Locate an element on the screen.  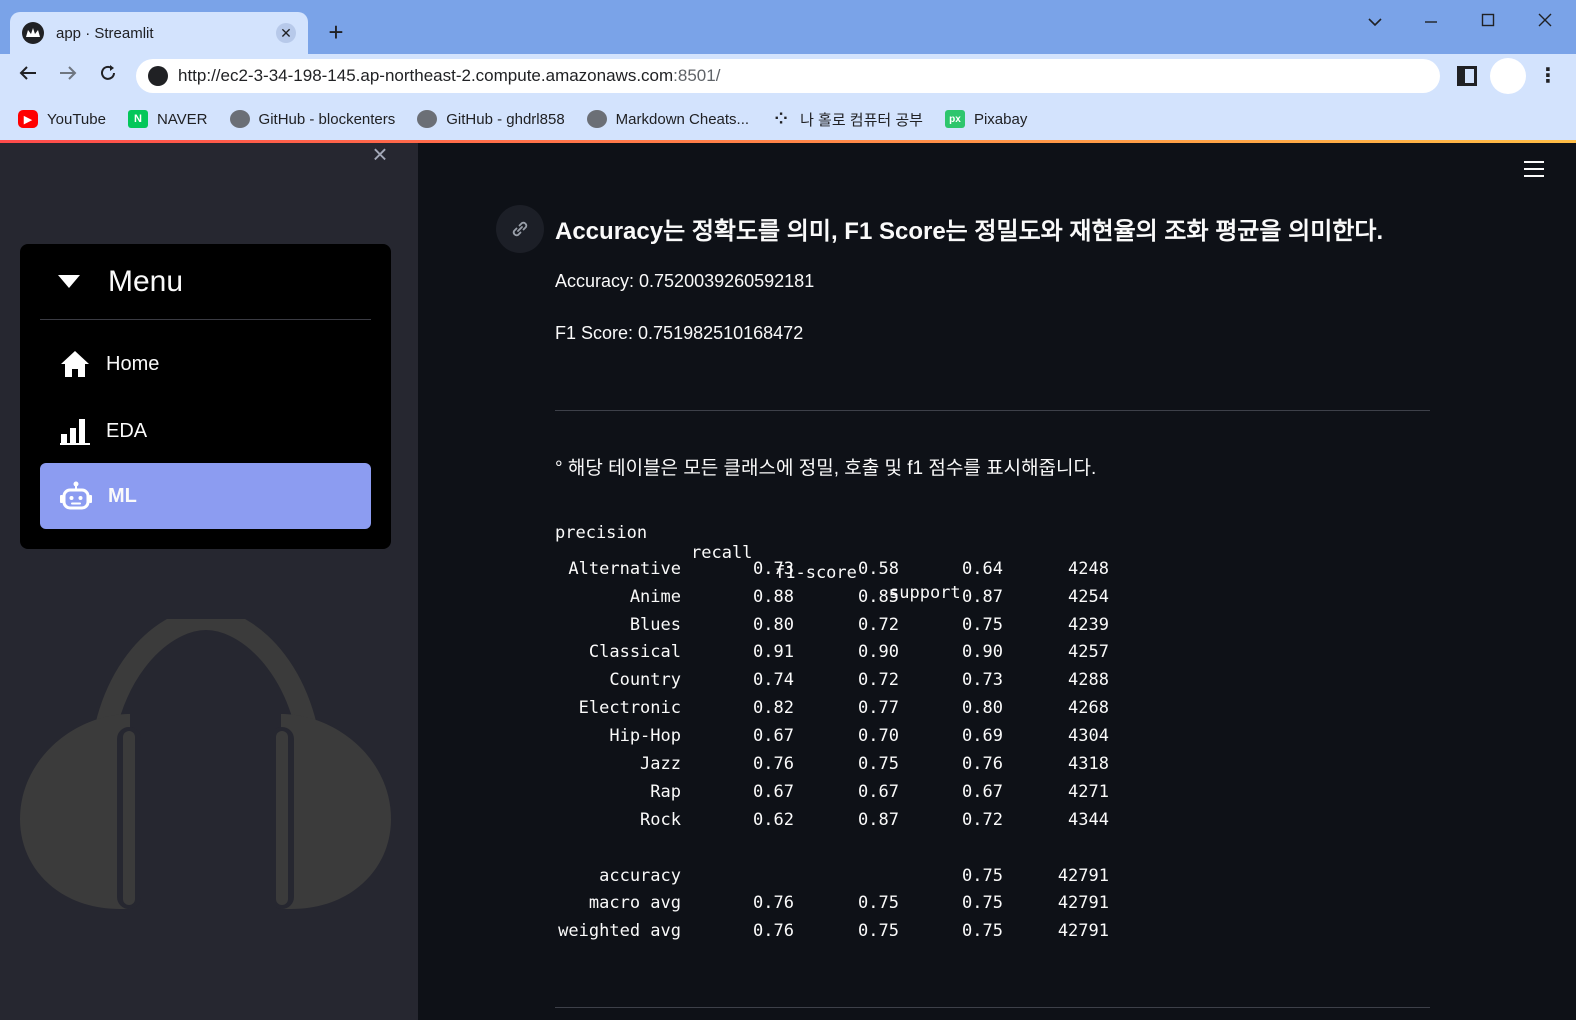
tab-search-icon is located at coordinates (1375, 21).